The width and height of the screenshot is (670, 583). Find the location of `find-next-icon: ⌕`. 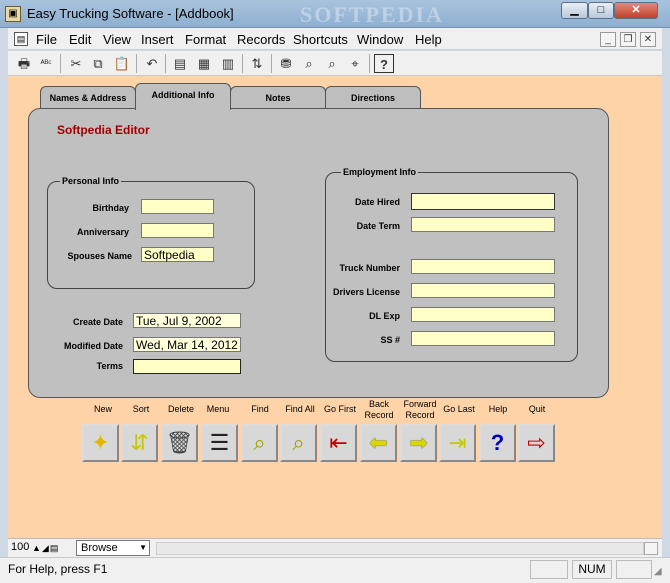

find-next-icon: ⌕ is located at coordinates (332, 63).